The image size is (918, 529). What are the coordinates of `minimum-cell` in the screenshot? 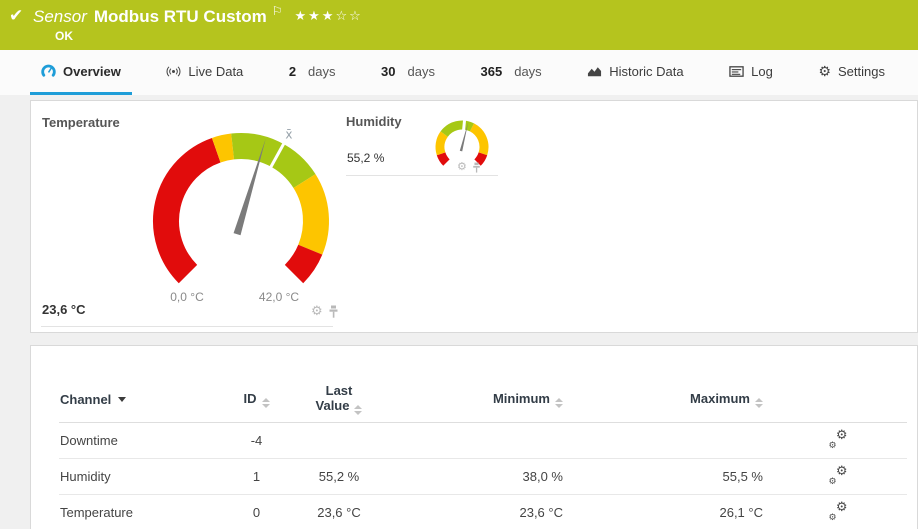 It's located at (476, 440).